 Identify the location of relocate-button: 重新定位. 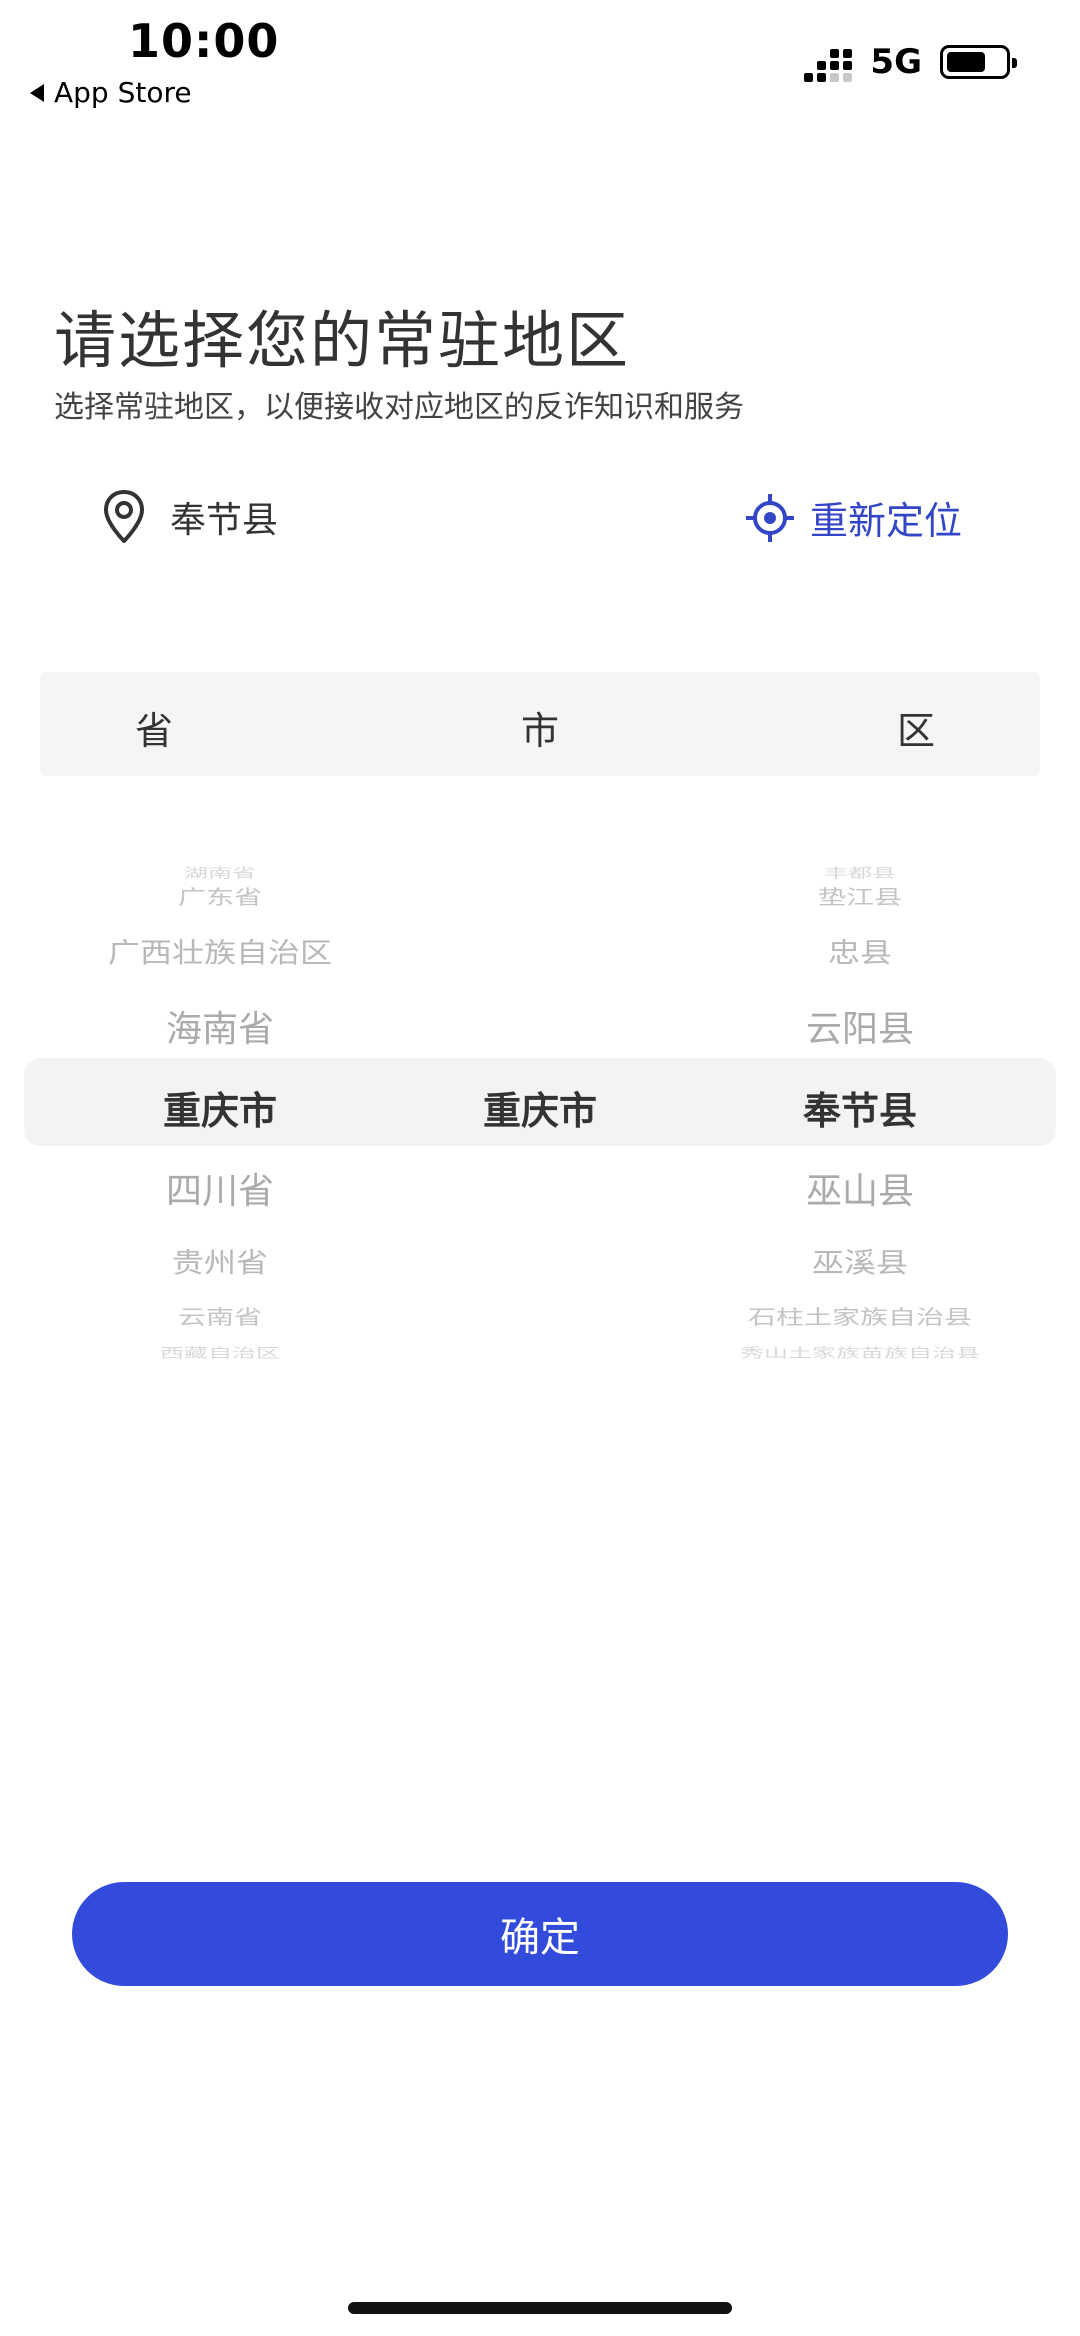
(853, 517).